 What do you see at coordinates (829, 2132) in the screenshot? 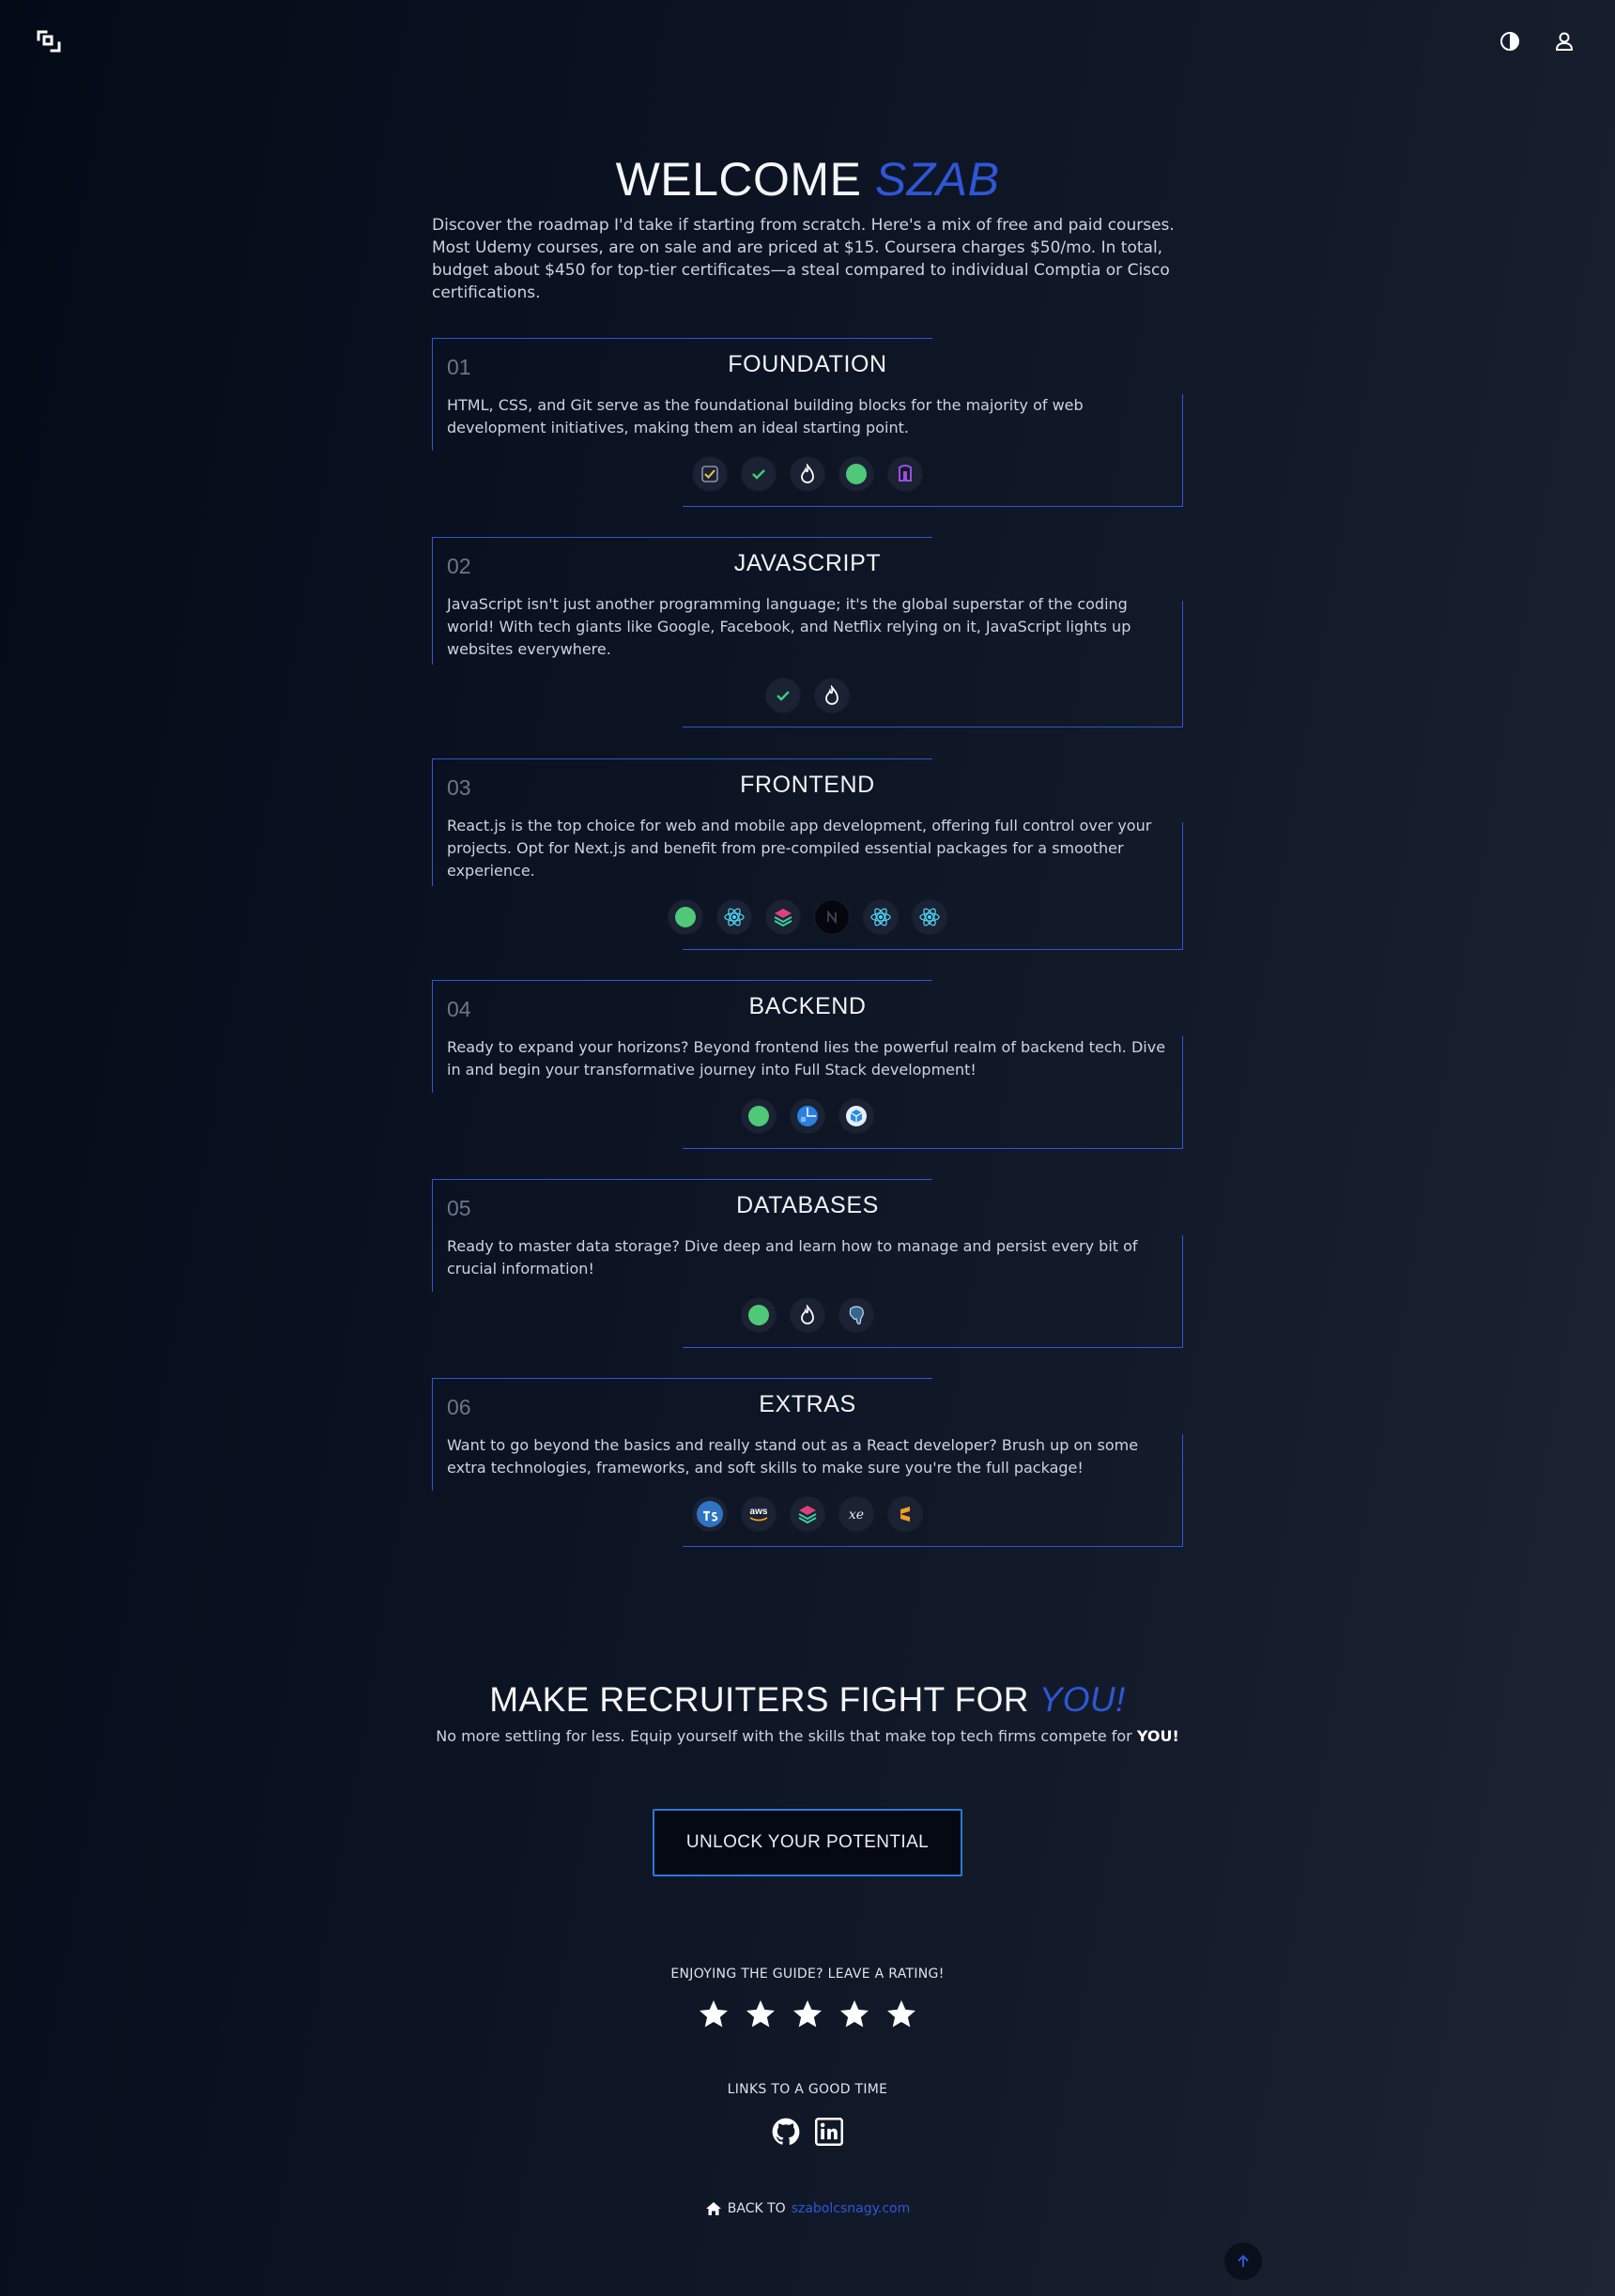
I see `linkedin-icon` at bounding box center [829, 2132].